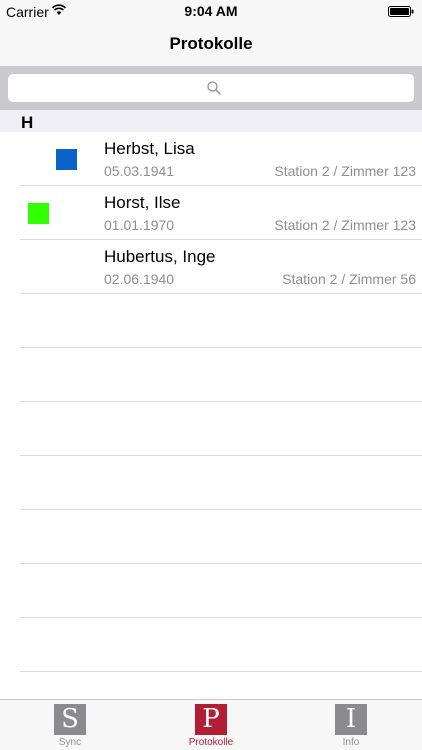  What do you see at coordinates (139, 171) in the screenshot?
I see `birth-date: 05.03.1941` at bounding box center [139, 171].